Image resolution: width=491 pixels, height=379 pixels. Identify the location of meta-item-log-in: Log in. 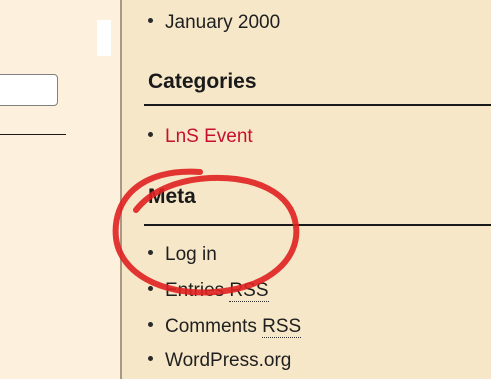
(182, 255).